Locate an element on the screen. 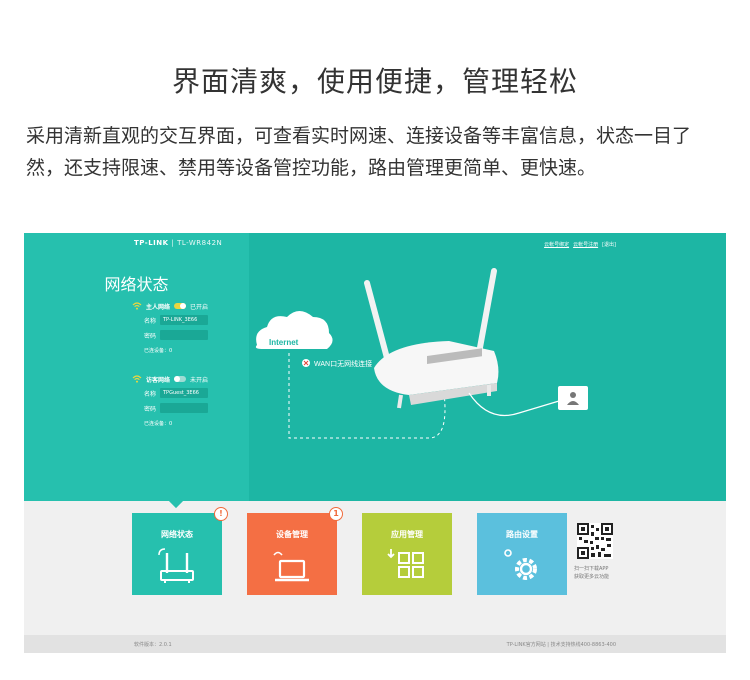  cloud-label: Internet is located at coordinates (284, 342).